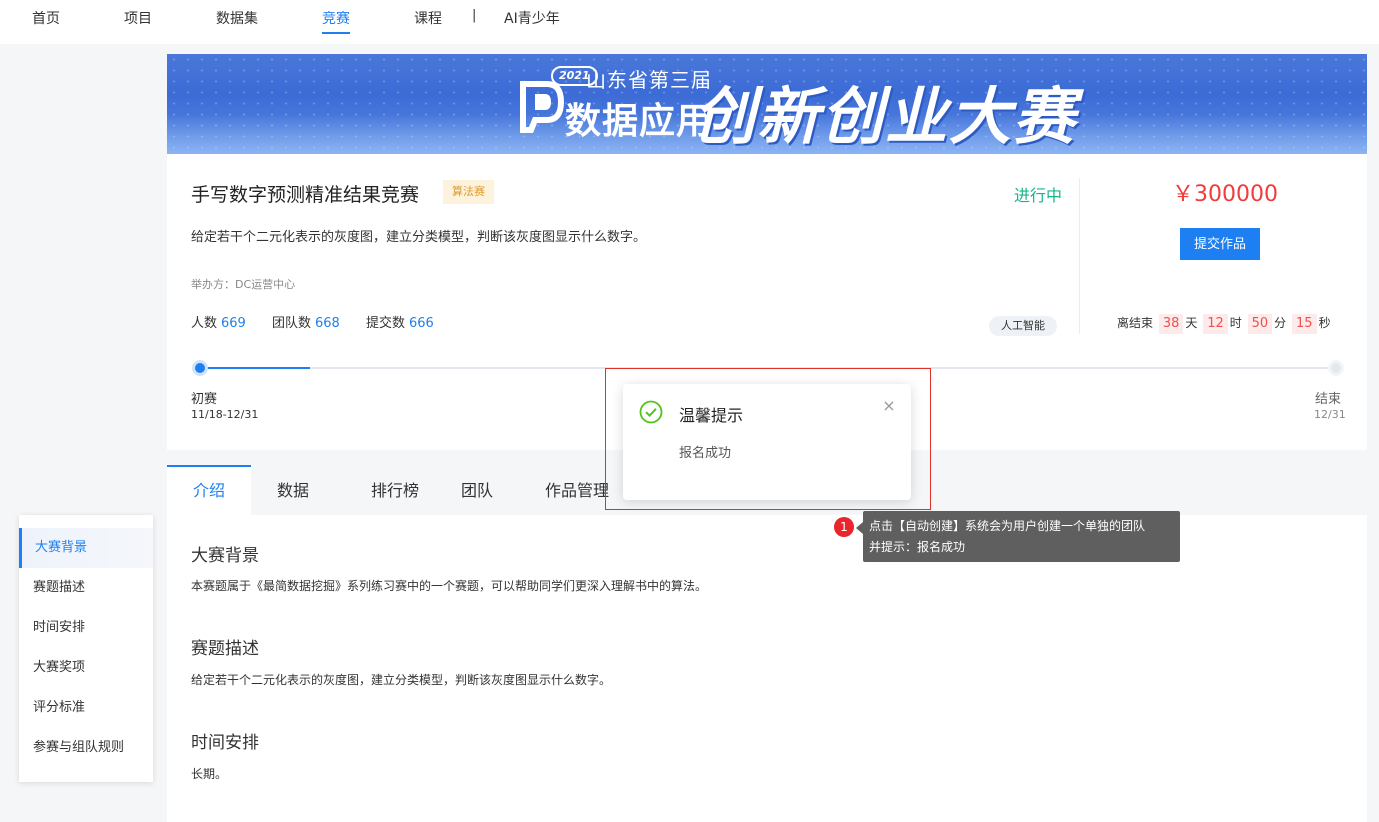 This screenshot has width=1379, height=822. Describe the element at coordinates (859, 528) in the screenshot. I see `annotation-arrow` at that location.